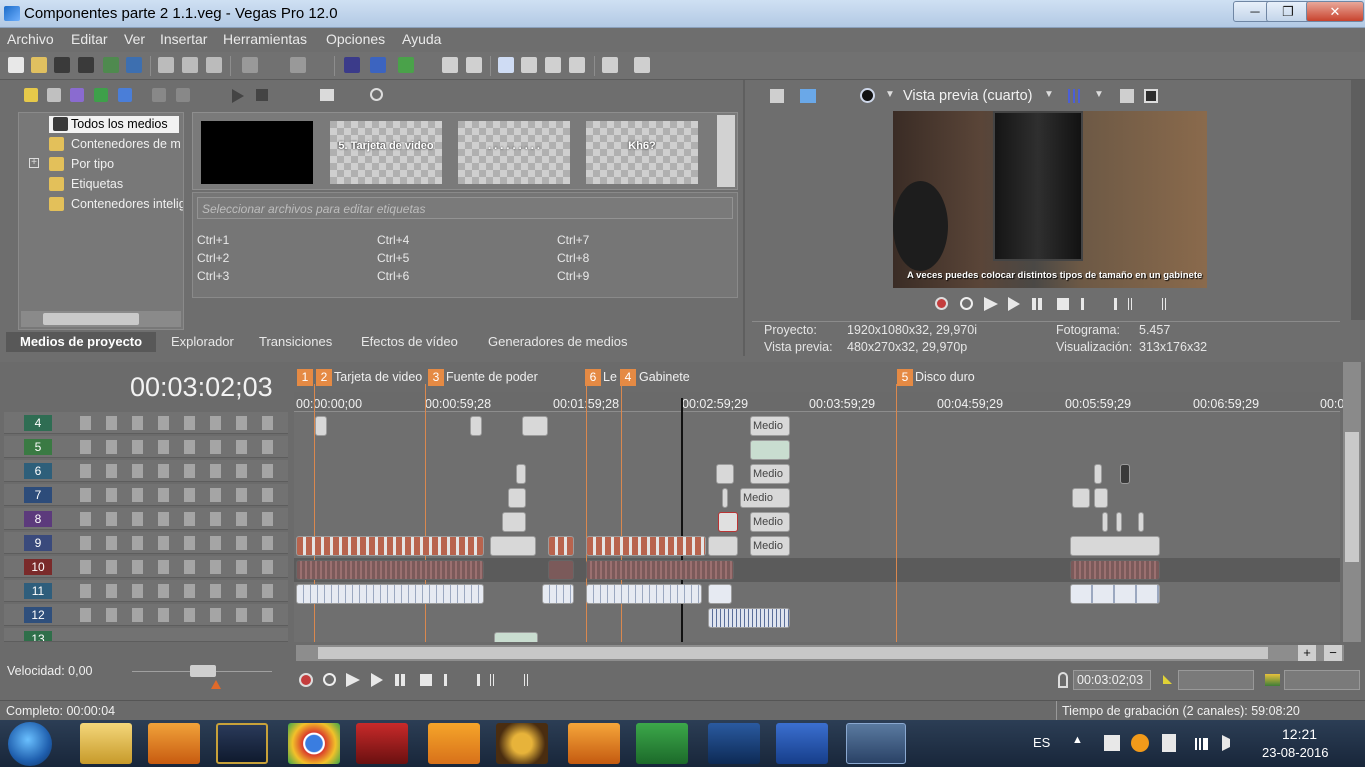 This screenshot has width=1365, height=767. I want to click on marker-1: 1, so click(305, 377).